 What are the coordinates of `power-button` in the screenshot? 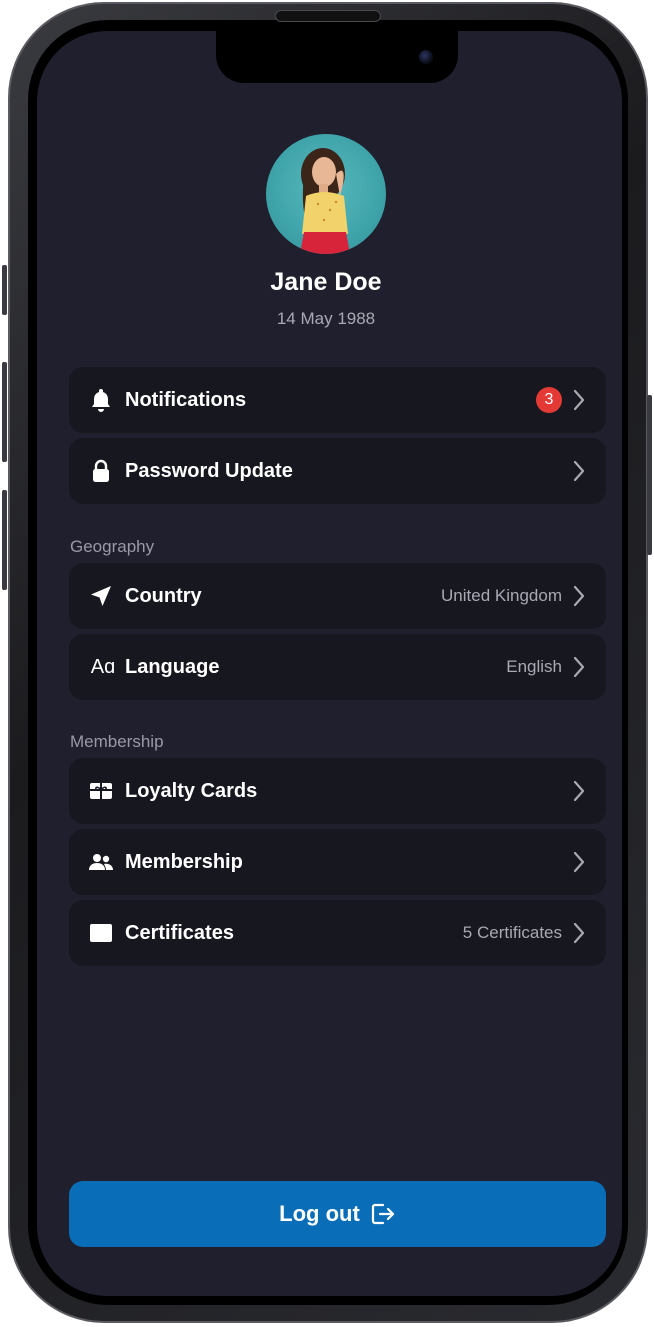 It's located at (649, 475).